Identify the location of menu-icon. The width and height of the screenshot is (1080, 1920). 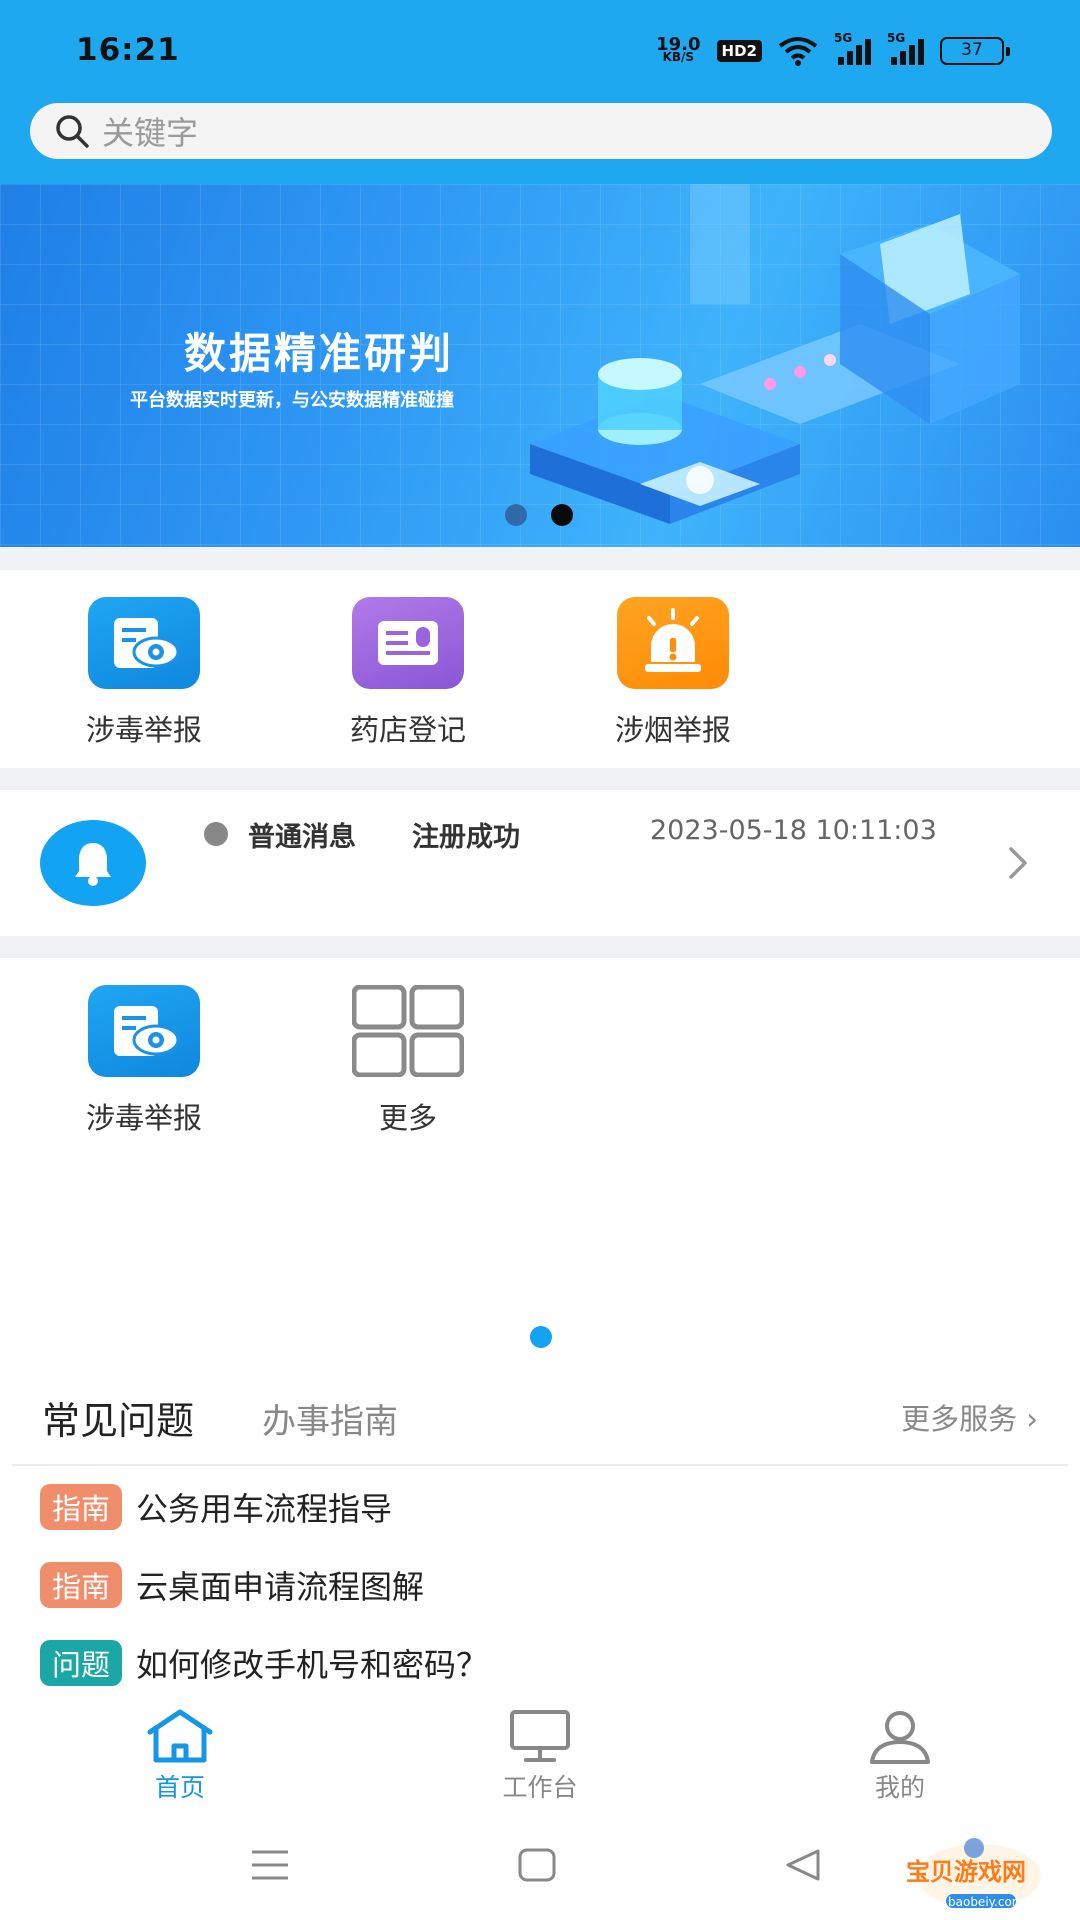
(270, 1865).